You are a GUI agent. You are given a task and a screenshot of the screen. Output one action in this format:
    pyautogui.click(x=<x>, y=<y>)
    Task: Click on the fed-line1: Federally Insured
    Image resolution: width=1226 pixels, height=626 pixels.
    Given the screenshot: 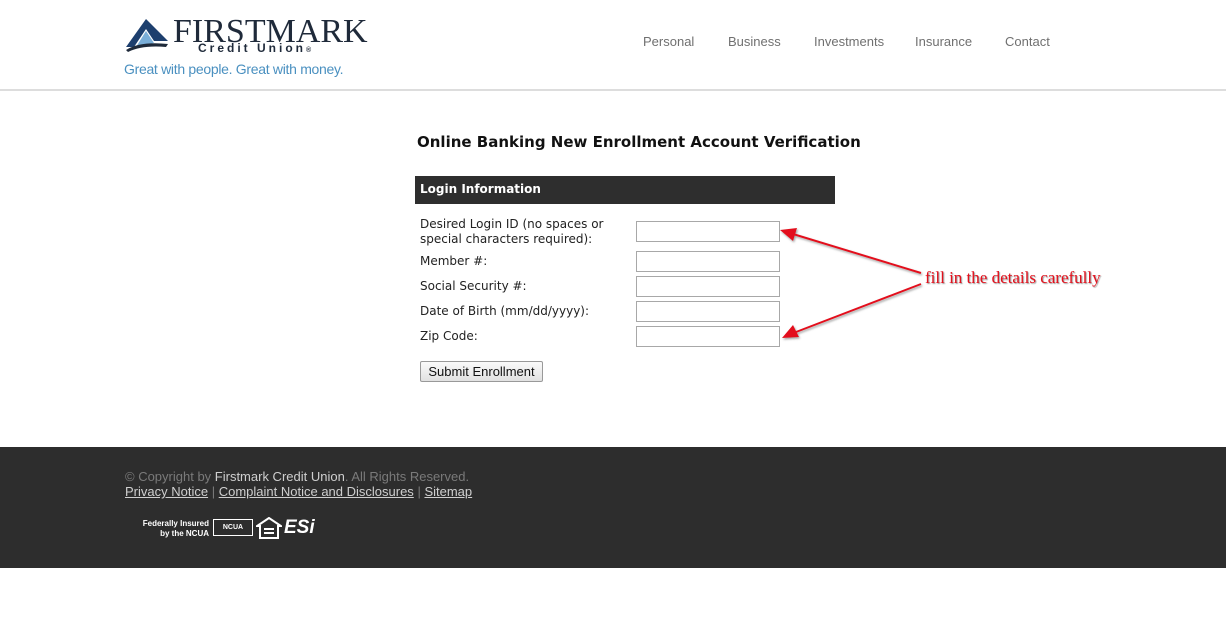 What is the action you would take?
    pyautogui.click(x=175, y=523)
    